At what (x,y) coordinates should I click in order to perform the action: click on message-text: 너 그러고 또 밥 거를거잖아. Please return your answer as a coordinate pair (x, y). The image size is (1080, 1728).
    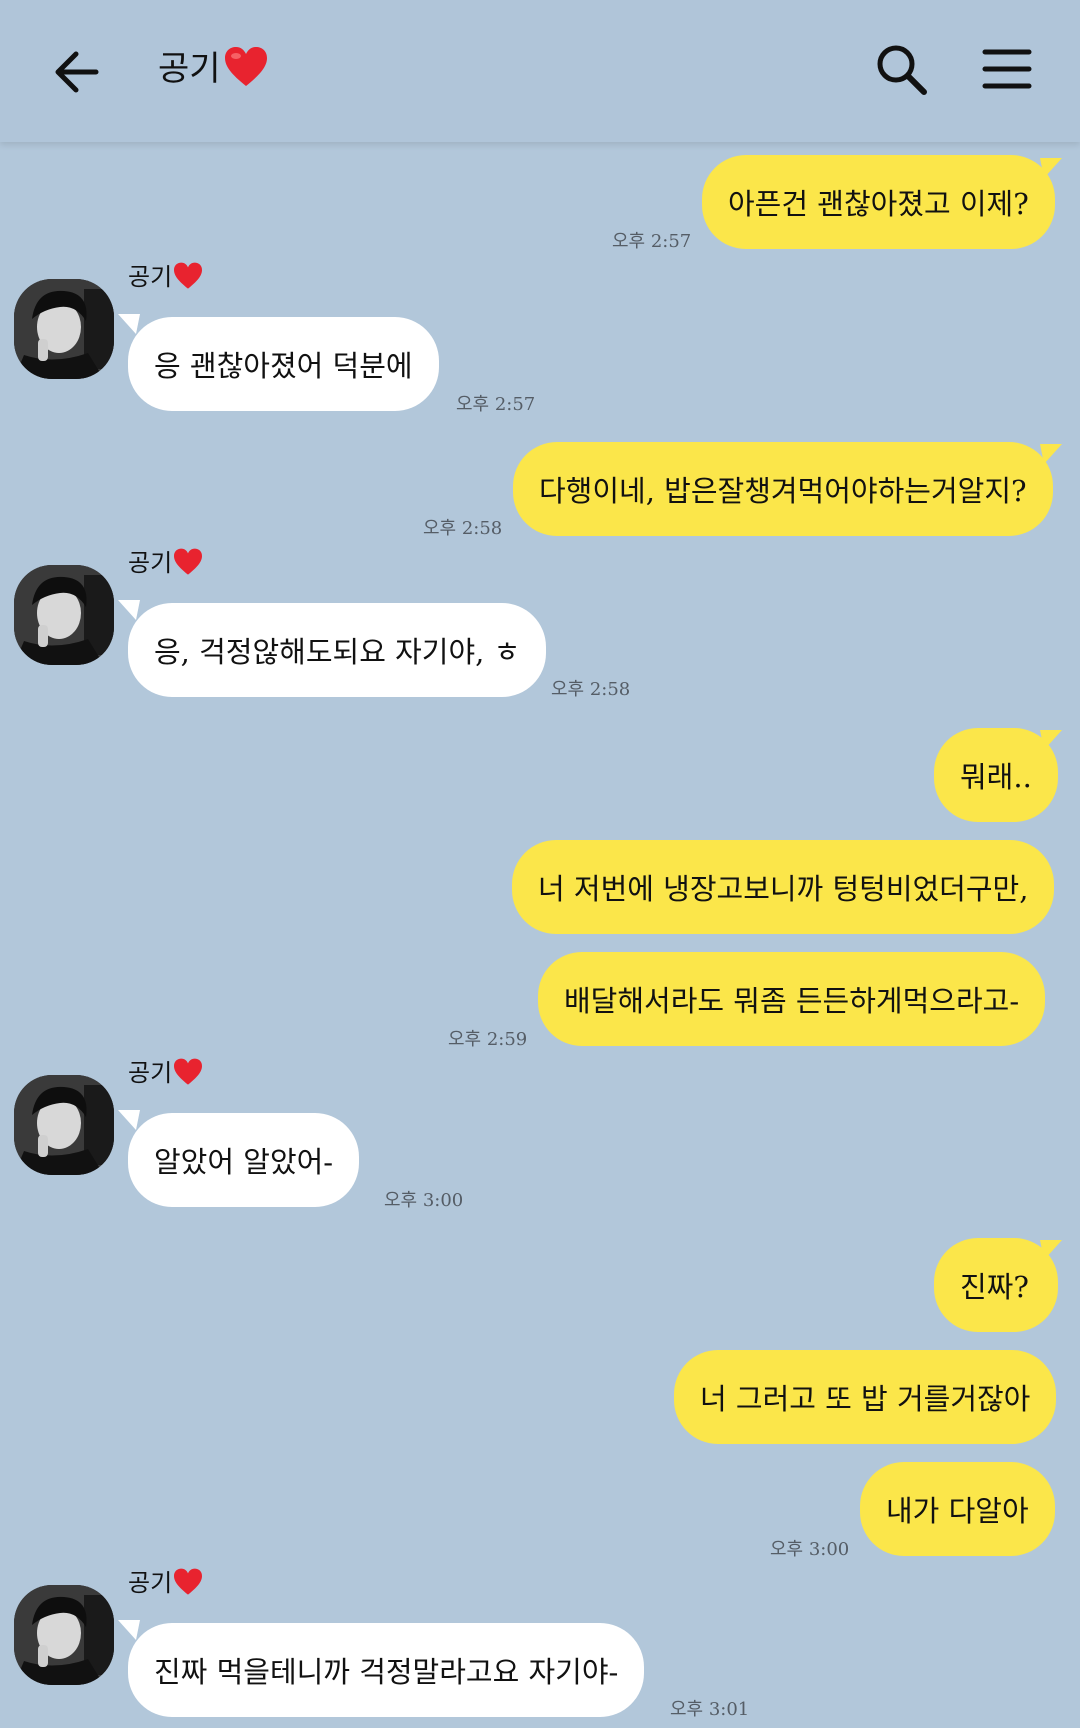
    Looking at the image, I should click on (865, 1399).